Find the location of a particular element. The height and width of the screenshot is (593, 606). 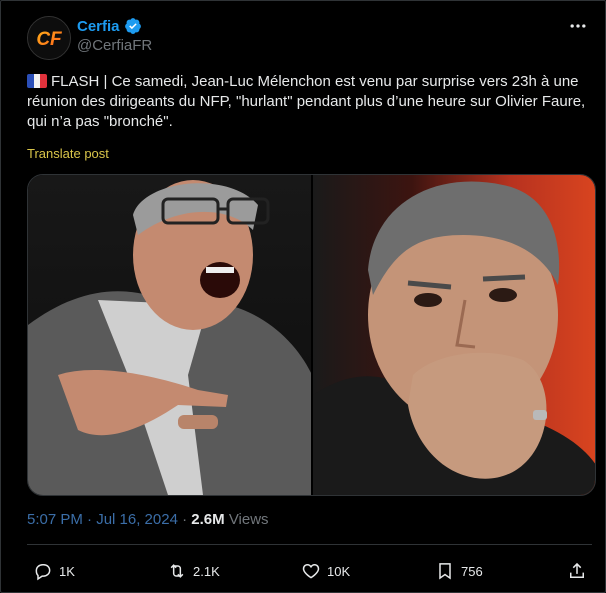

translate-post-link: Translate post is located at coordinates (68, 153).